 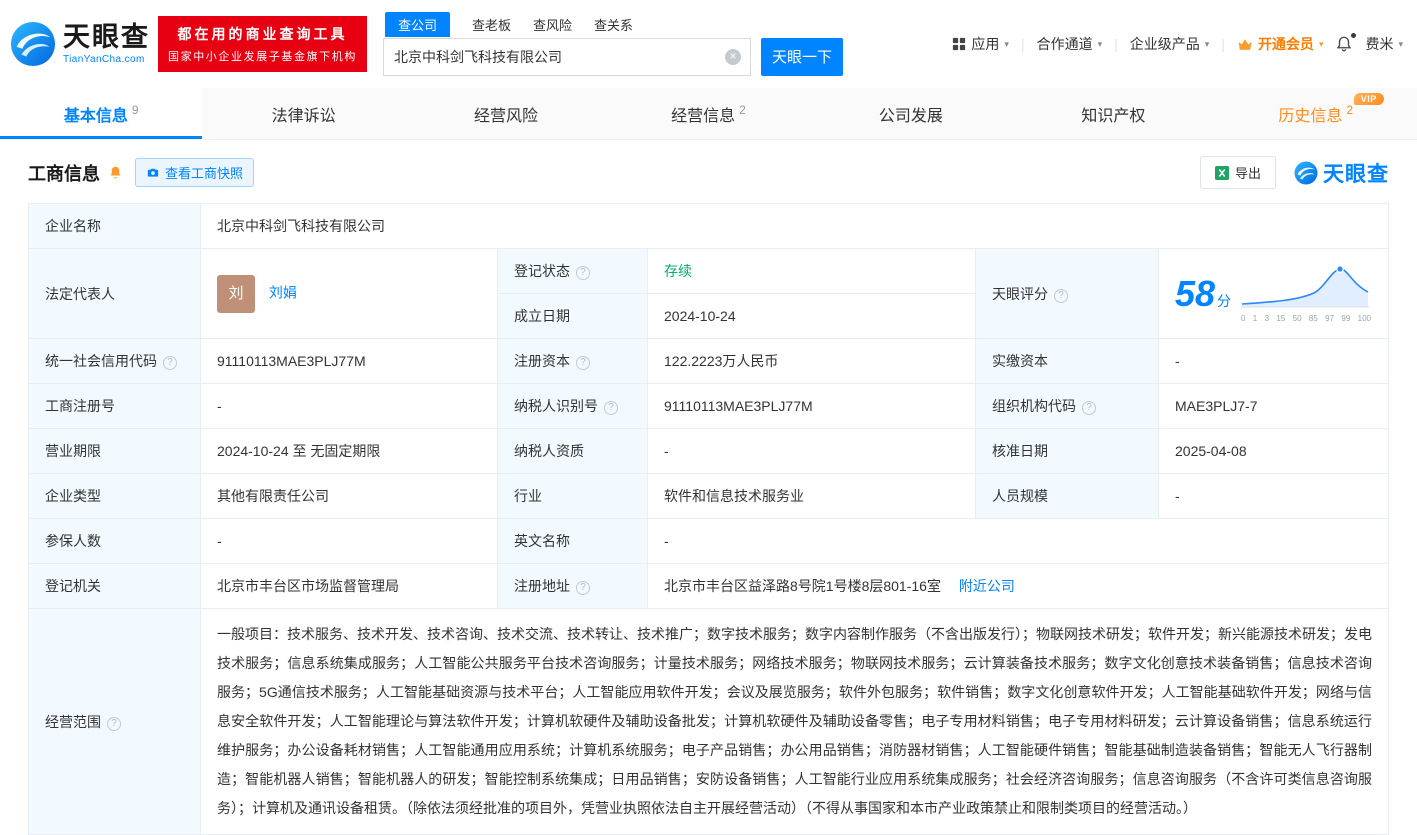 What do you see at coordinates (708, 170) in the screenshot?
I see `section-bar: 工商信息 查看工商快照 导出 天眼查` at bounding box center [708, 170].